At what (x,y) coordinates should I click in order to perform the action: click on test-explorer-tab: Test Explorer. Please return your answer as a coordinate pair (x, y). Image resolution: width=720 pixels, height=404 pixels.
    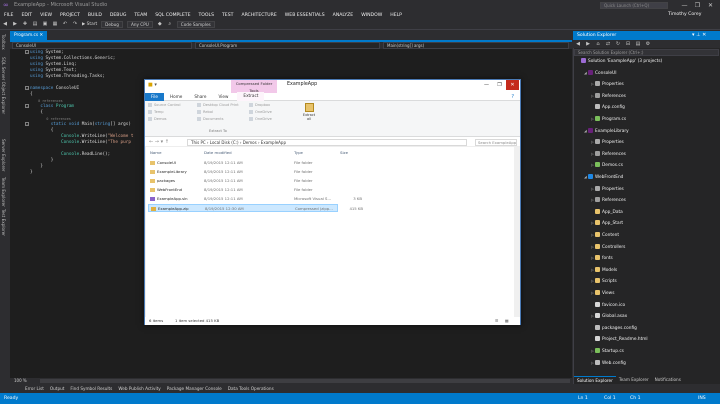
    Looking at the image, I should click on (3, 222).